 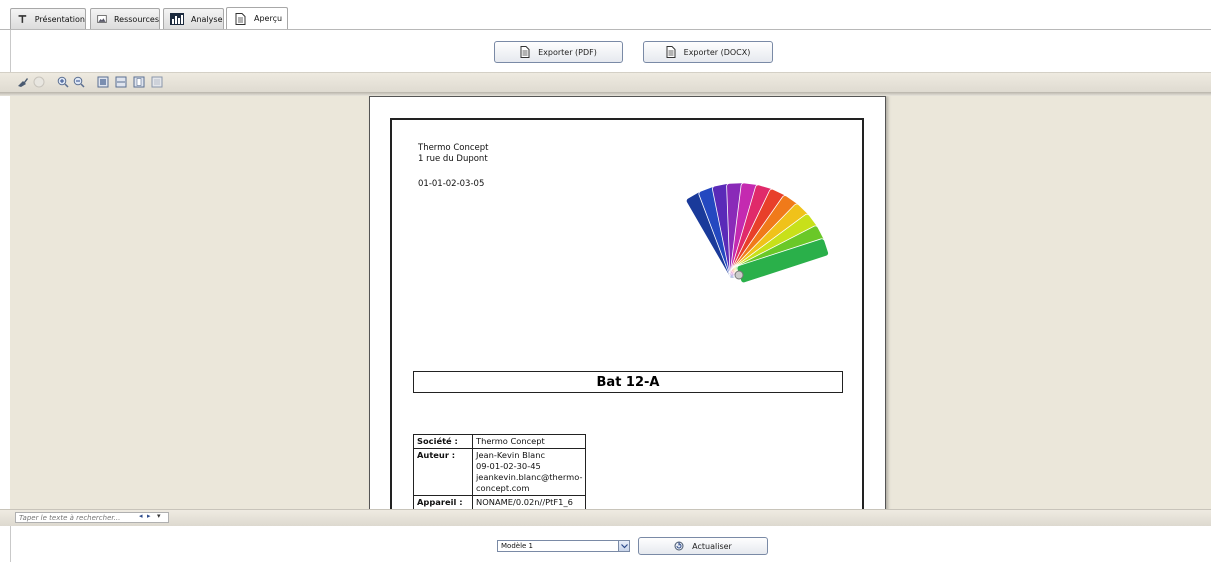 What do you see at coordinates (628, 382) in the screenshot?
I see `document-title: Bat 12-A` at bounding box center [628, 382].